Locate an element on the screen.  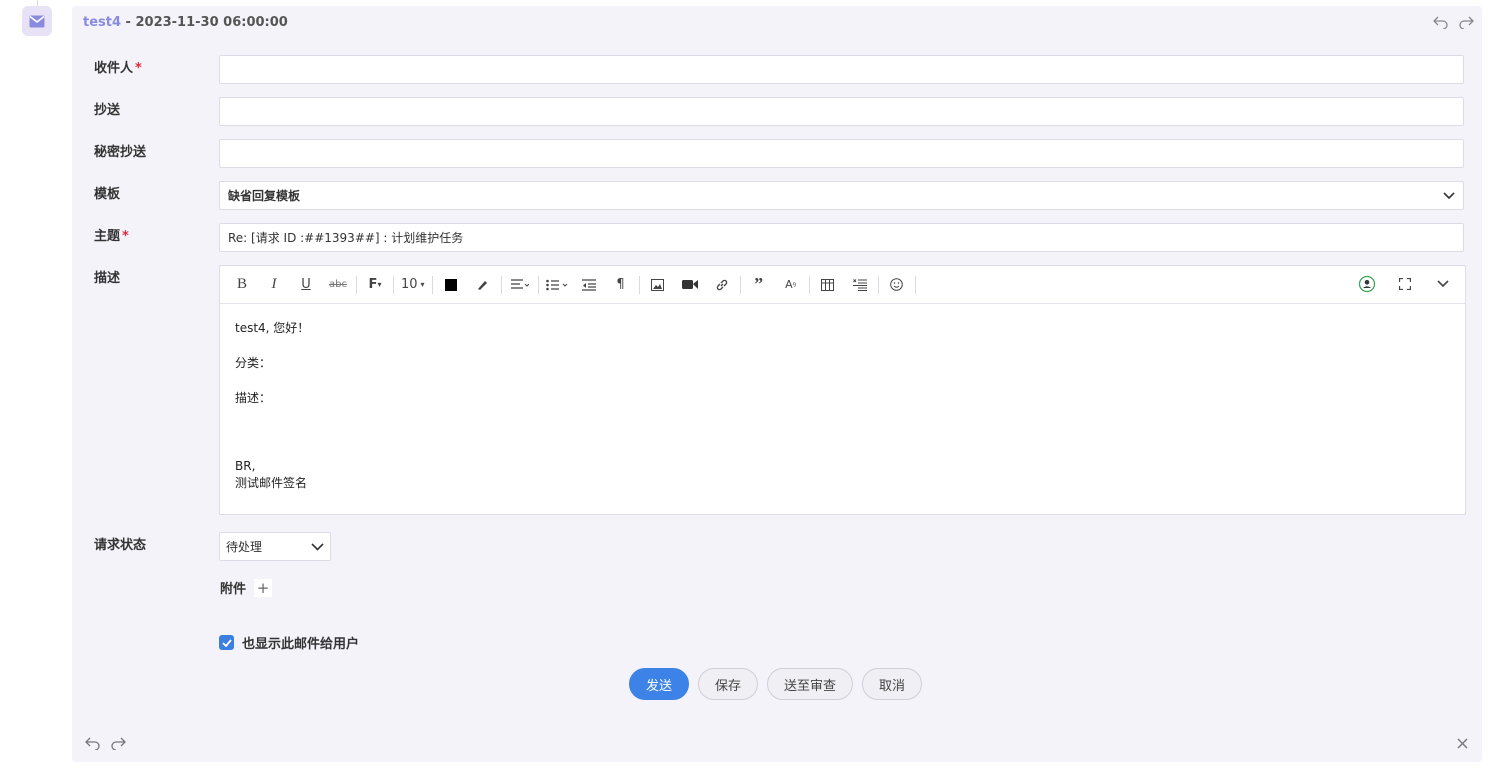
footer-actions is located at coordinates (105, 743).